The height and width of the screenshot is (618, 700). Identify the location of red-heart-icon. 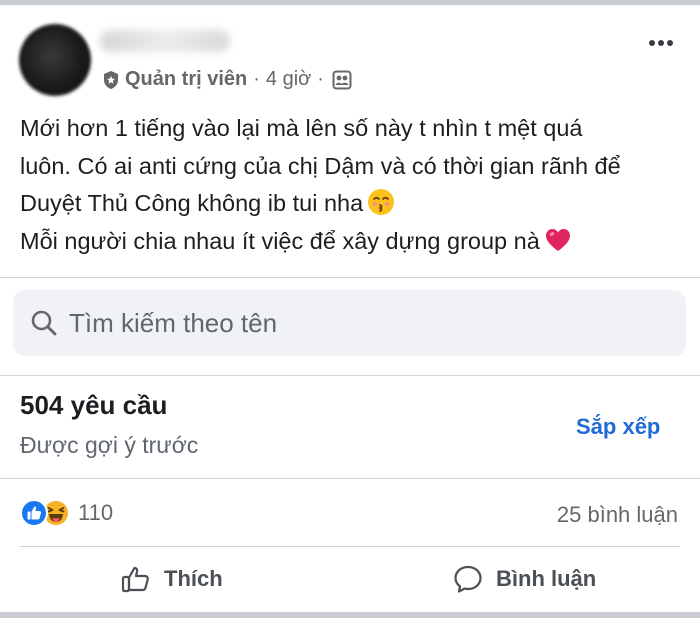
(557, 239).